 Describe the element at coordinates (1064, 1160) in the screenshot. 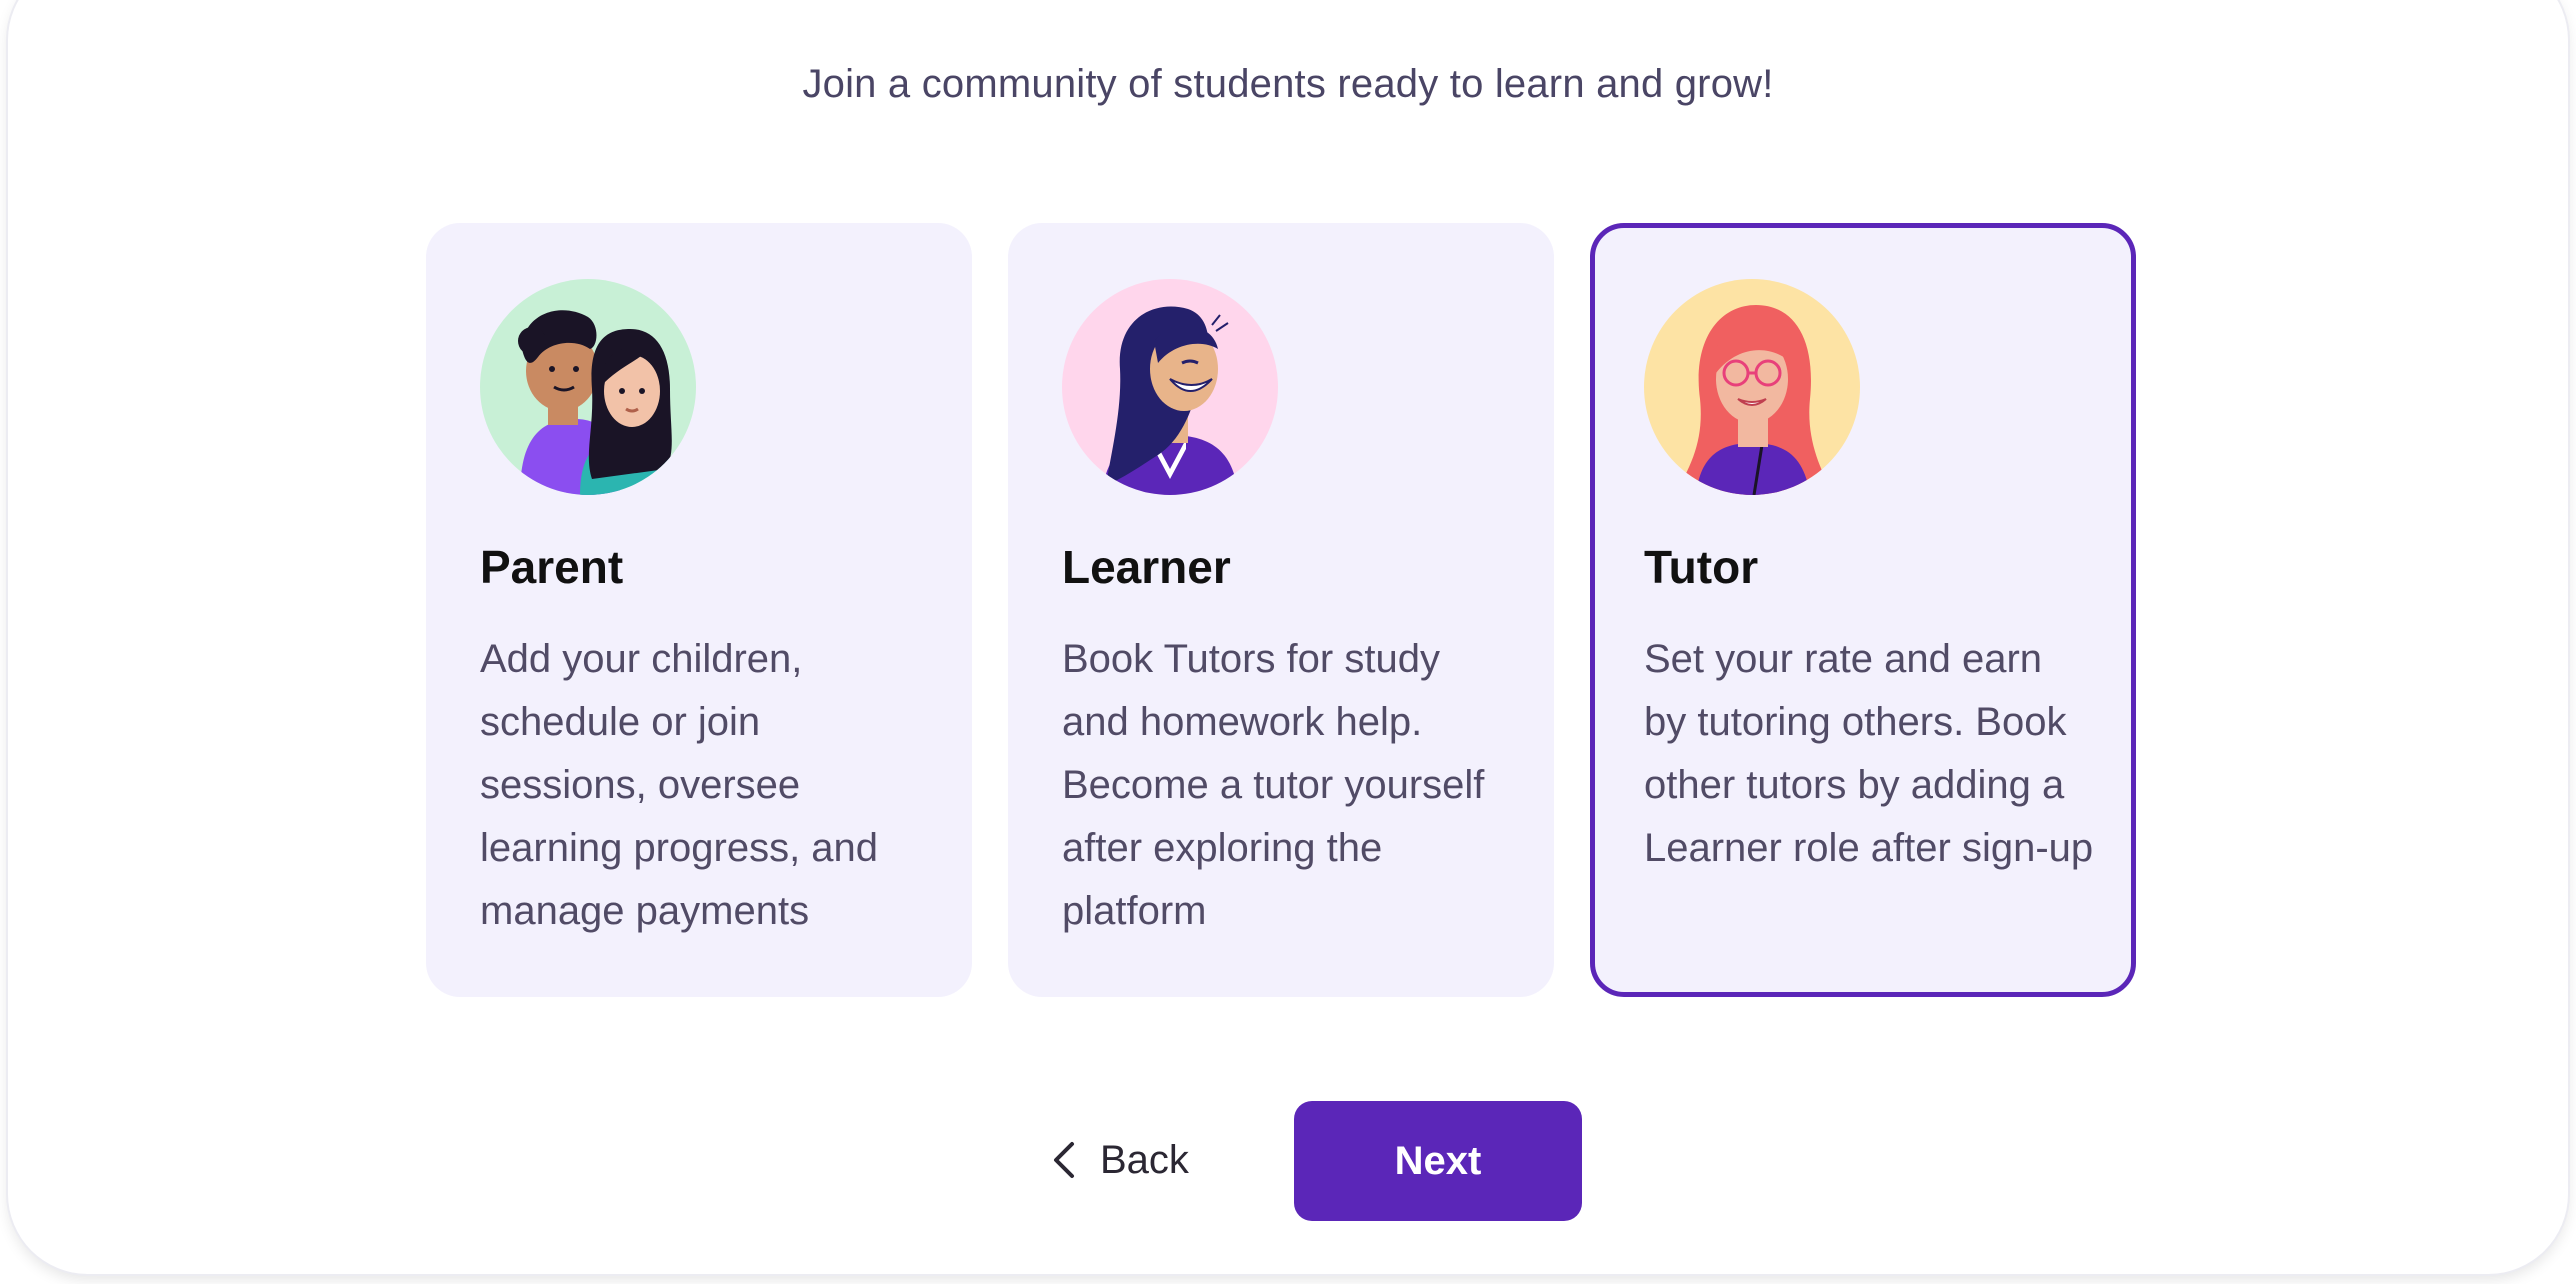

I see `chevron-left-icon` at that location.